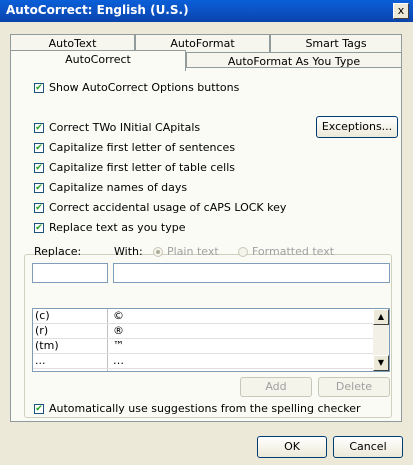  I want to click on names-of-days-checkbox: ✔, so click(39, 188).